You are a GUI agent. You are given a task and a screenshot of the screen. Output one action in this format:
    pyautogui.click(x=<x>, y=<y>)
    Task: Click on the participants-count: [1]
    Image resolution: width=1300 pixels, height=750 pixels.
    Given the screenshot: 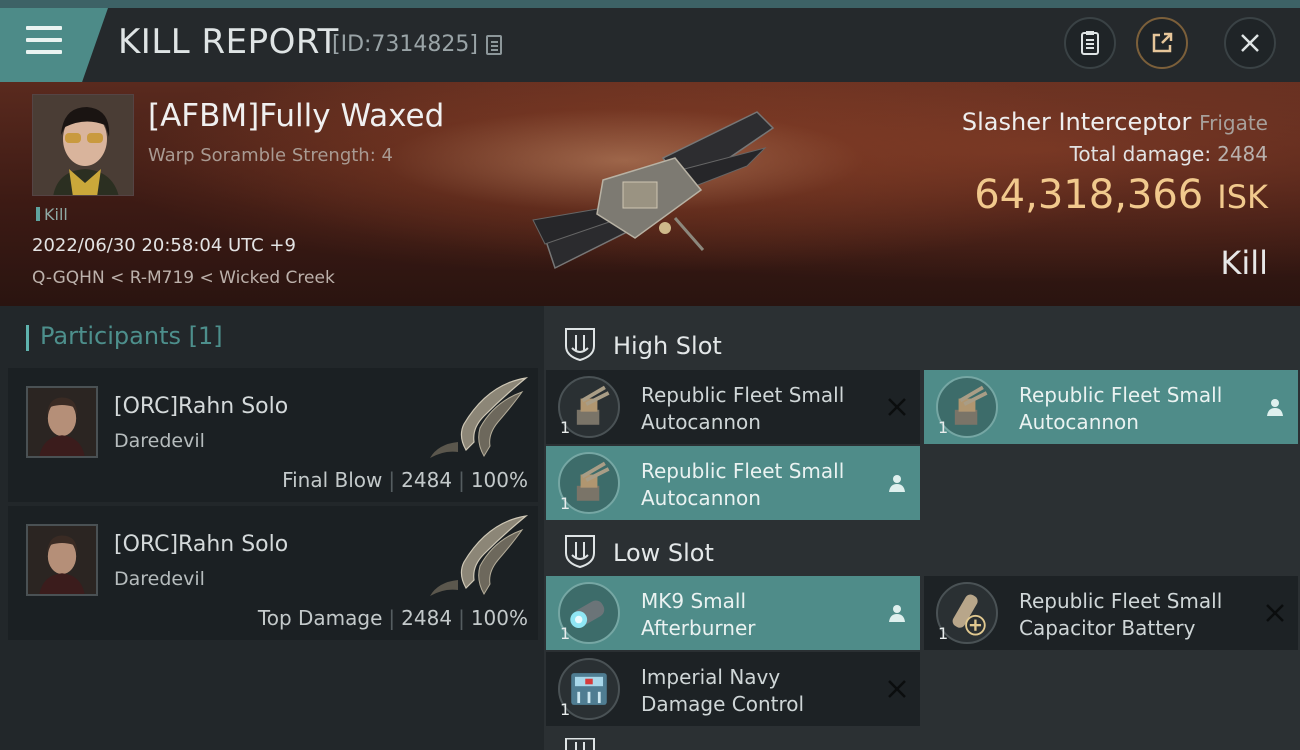 What is the action you would take?
    pyautogui.click(x=205, y=336)
    